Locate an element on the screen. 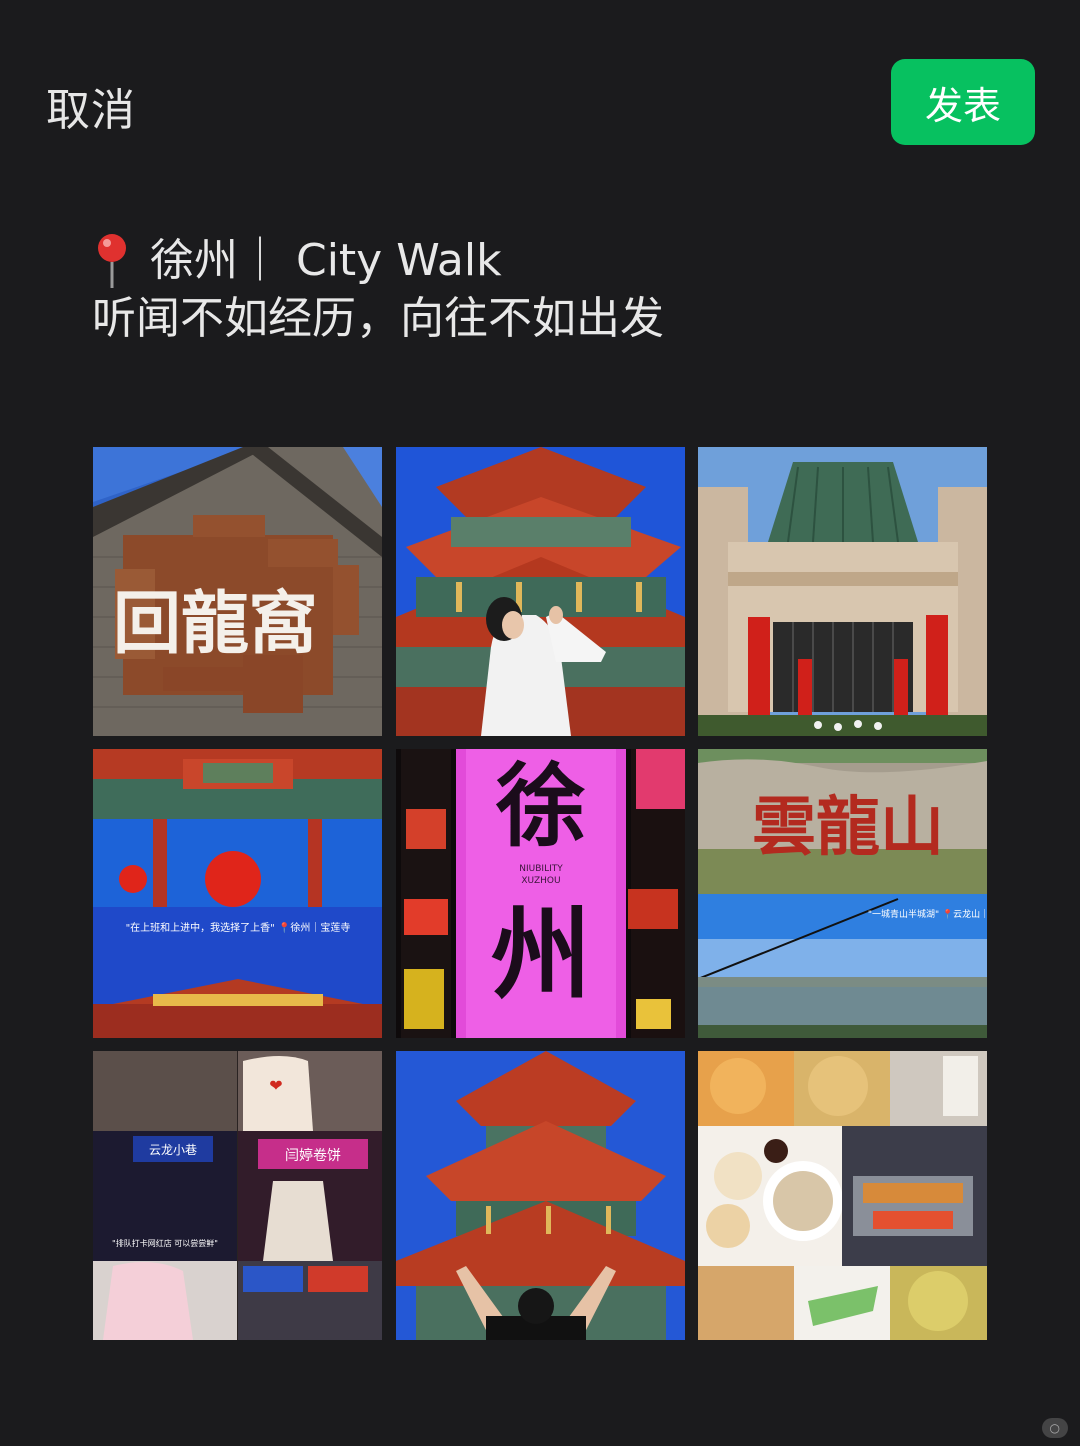 This screenshot has height=1446, width=1080. publish-button: 发表 is located at coordinates (963, 102).